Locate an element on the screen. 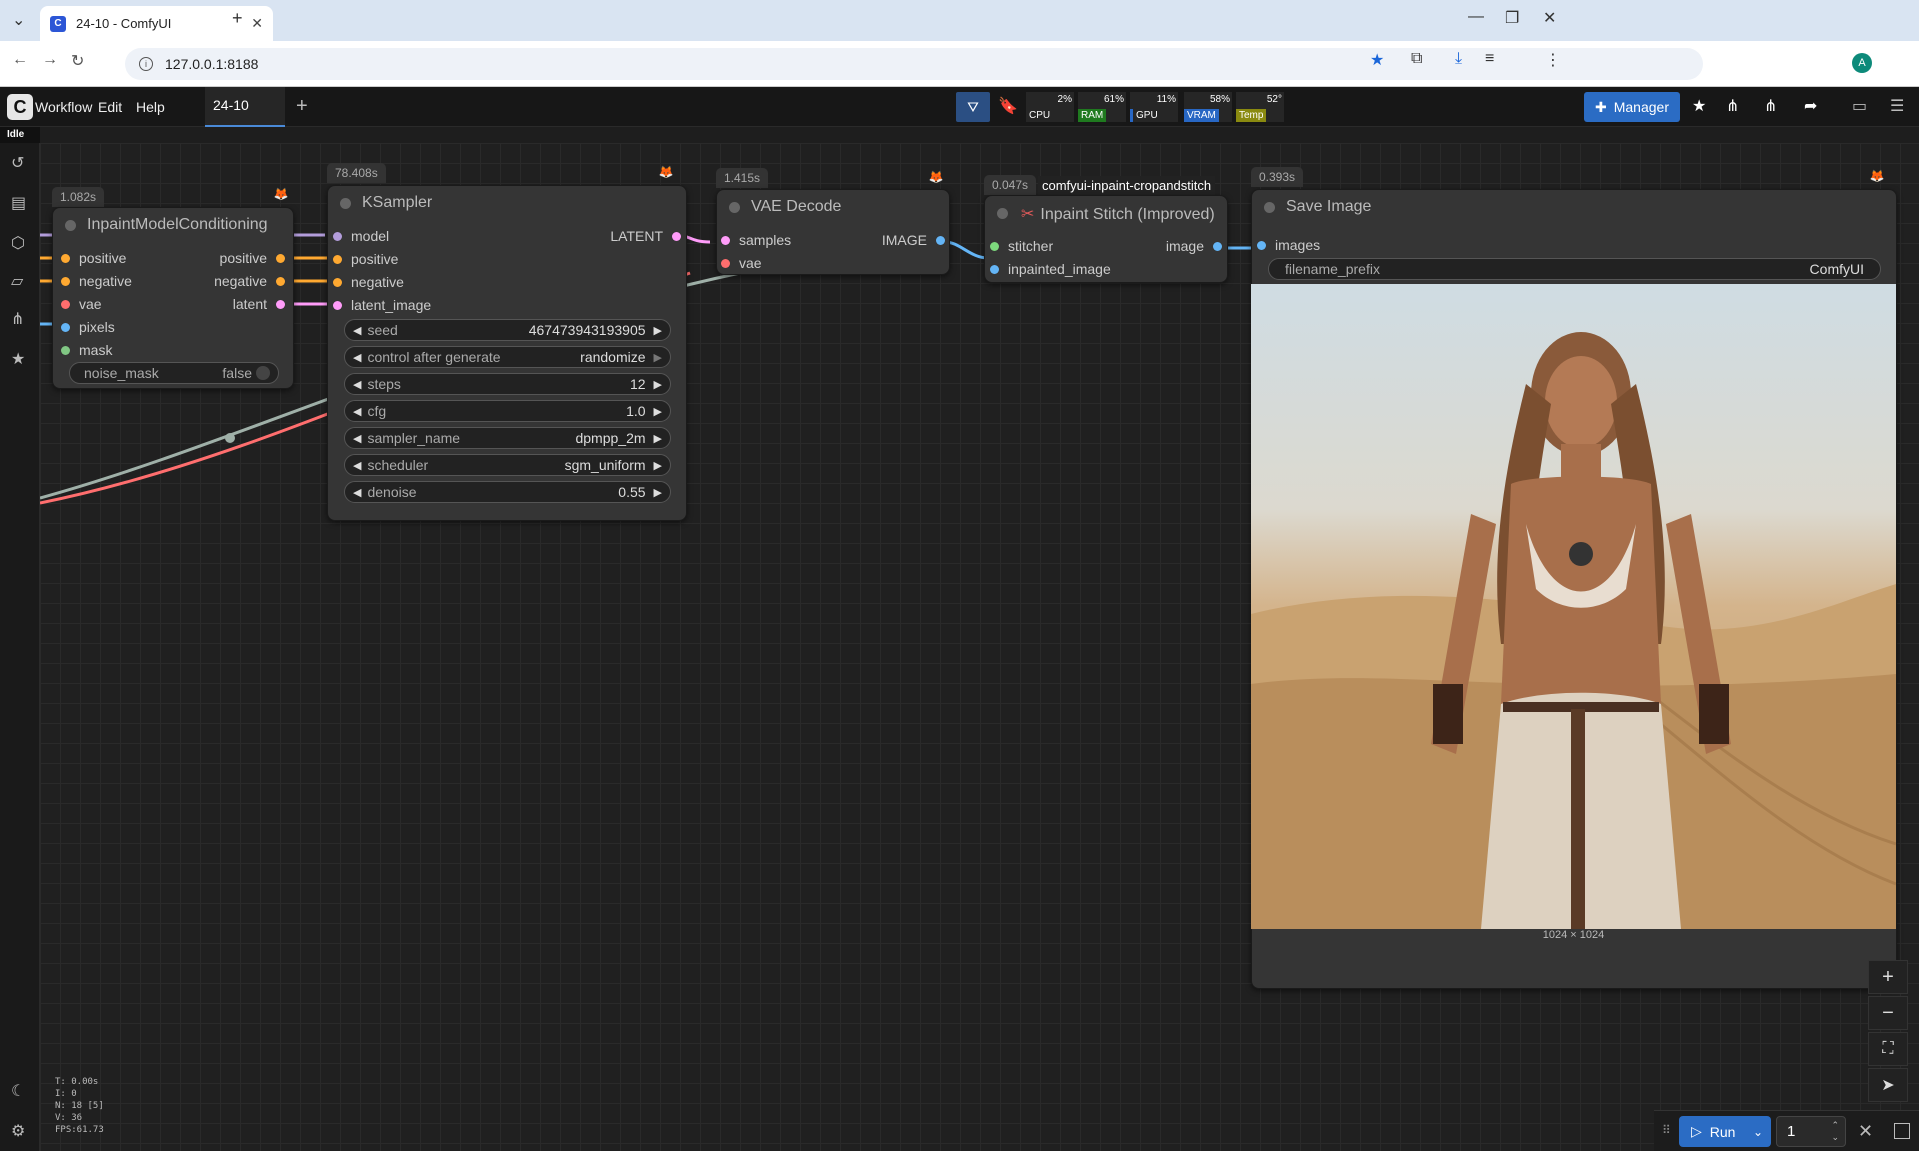 Image resolution: width=1919 pixels, height=1151 pixels. close-tab-icon: ✕ is located at coordinates (257, 23).